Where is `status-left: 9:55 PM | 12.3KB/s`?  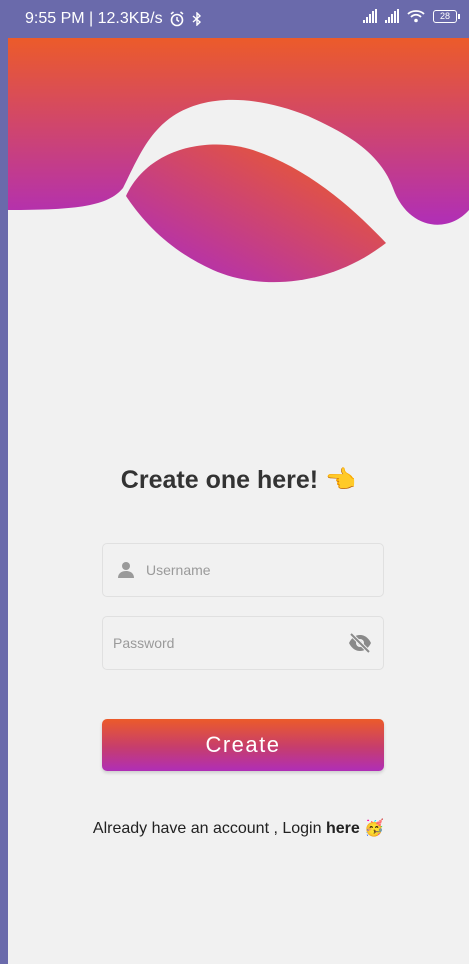 status-left: 9:55 PM | 12.3KB/s is located at coordinates (114, 19).